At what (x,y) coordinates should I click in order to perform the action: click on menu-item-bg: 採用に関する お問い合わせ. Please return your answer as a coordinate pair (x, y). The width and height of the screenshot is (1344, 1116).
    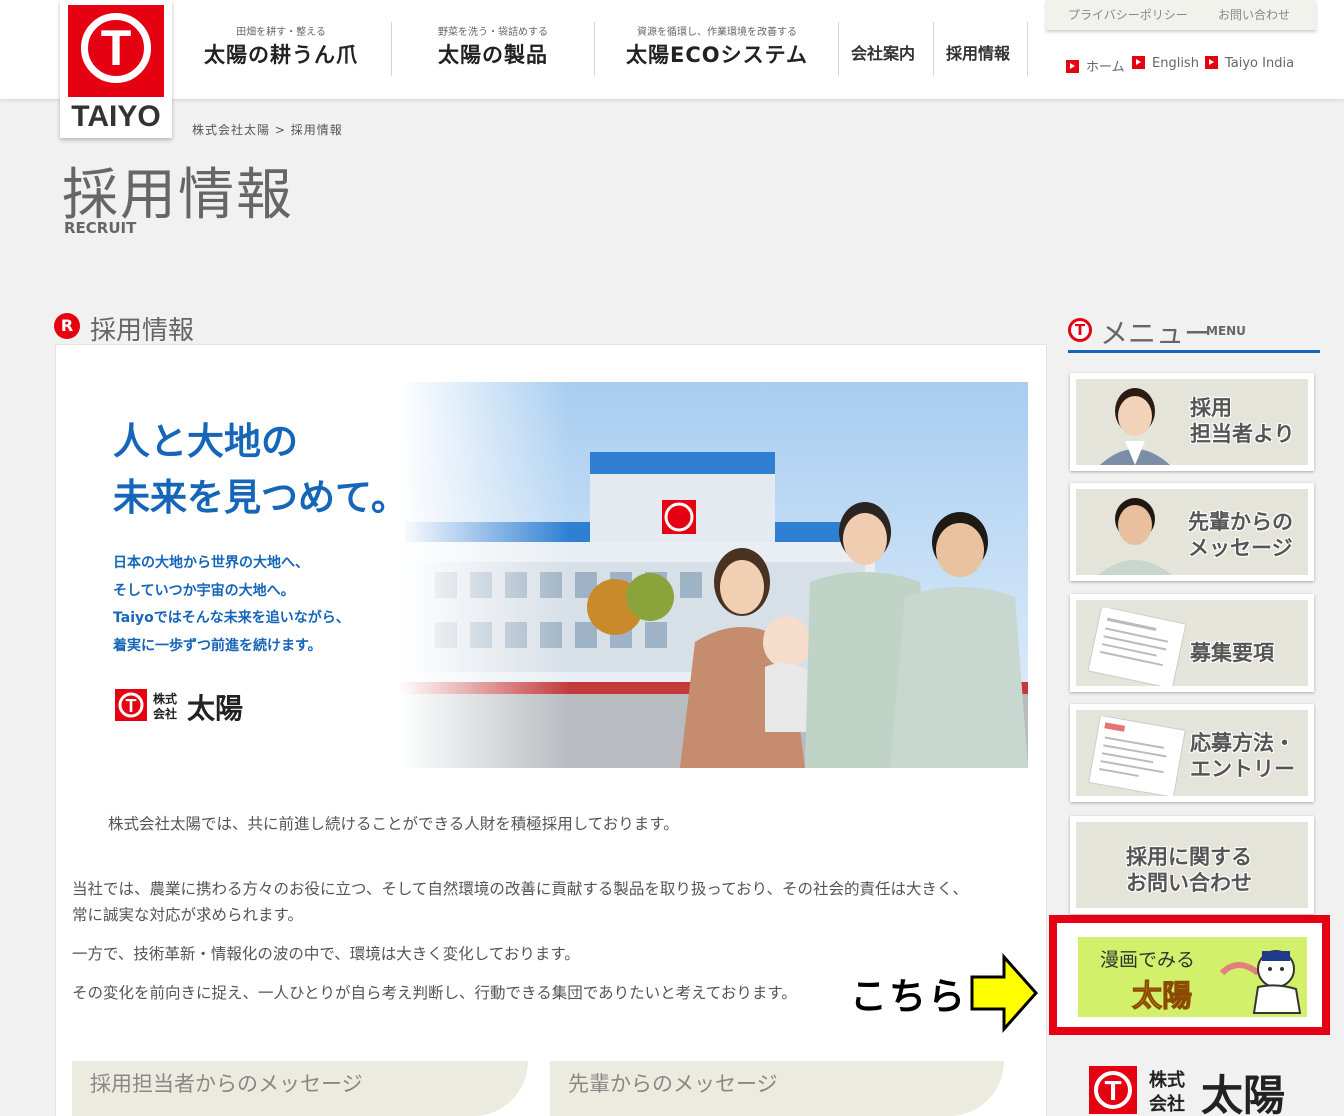
    Looking at the image, I should click on (1192, 865).